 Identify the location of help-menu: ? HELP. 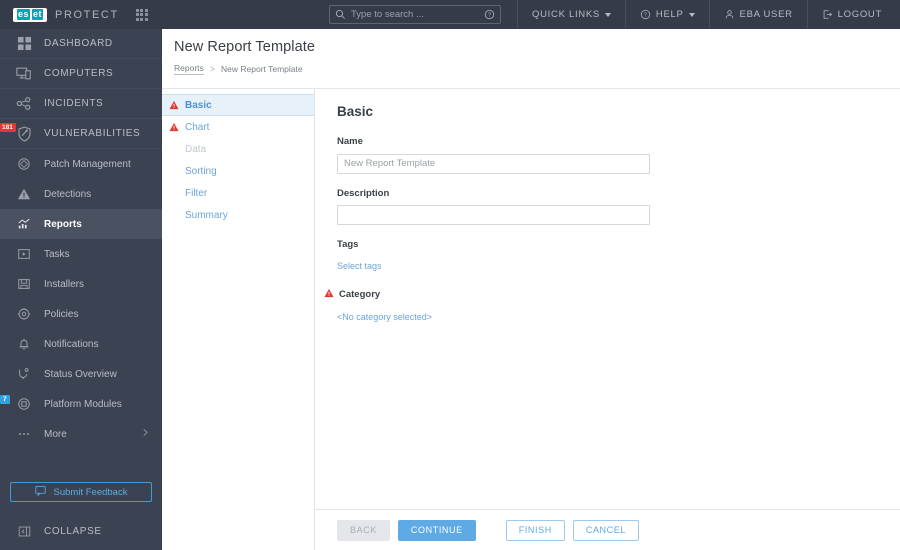
(666, 14).